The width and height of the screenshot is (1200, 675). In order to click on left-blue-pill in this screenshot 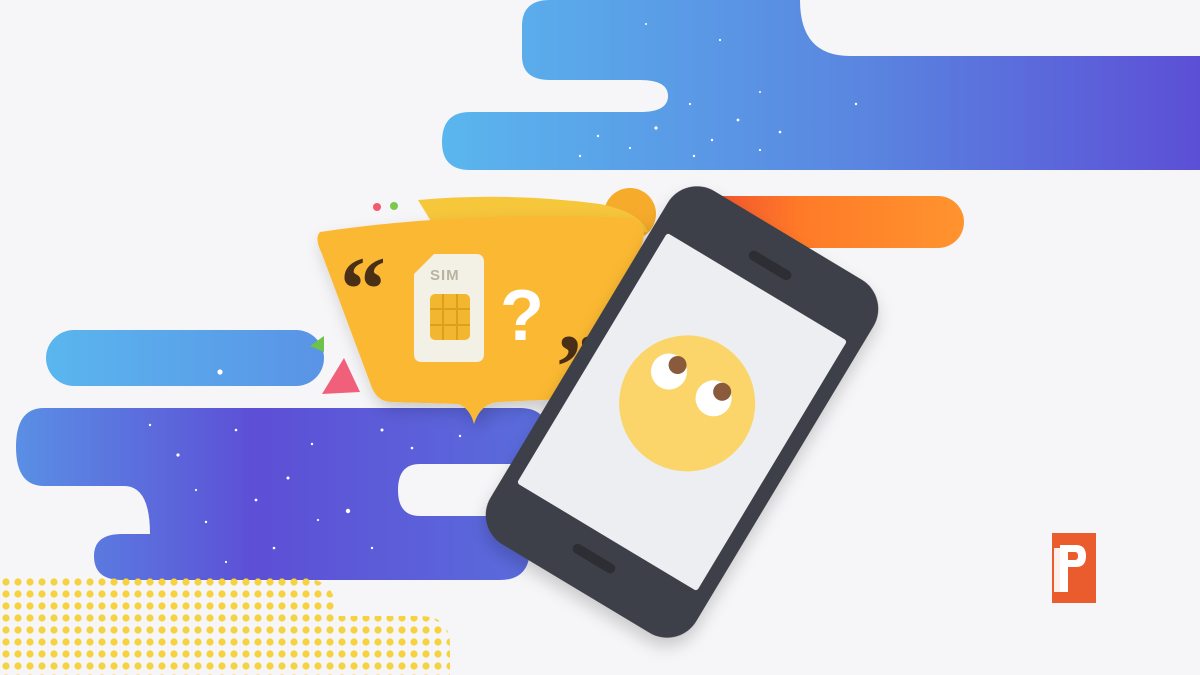, I will do `click(185, 358)`.